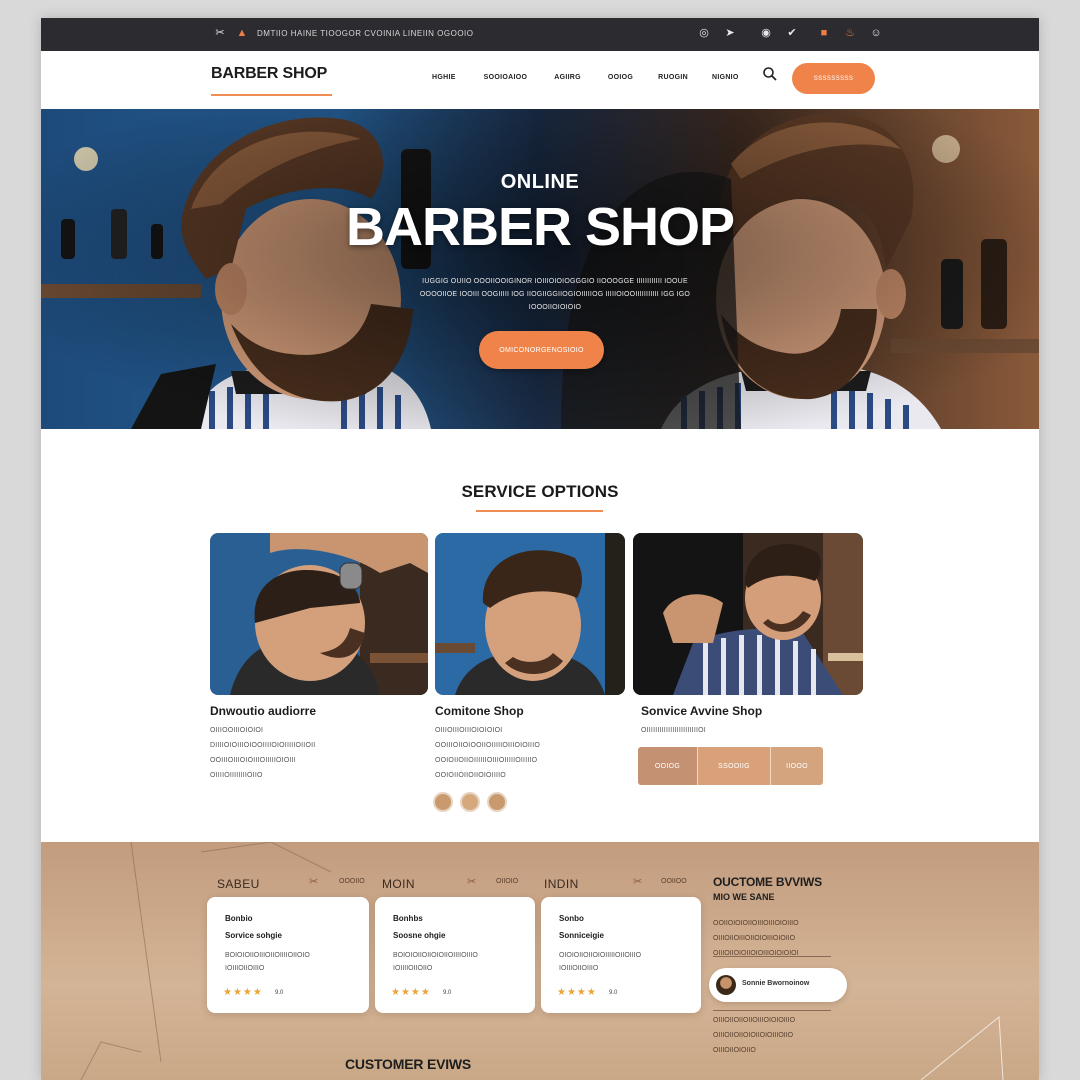 The image size is (1080, 1080). What do you see at coordinates (561, 884) in the screenshot?
I see `review-tab: INDIN` at bounding box center [561, 884].